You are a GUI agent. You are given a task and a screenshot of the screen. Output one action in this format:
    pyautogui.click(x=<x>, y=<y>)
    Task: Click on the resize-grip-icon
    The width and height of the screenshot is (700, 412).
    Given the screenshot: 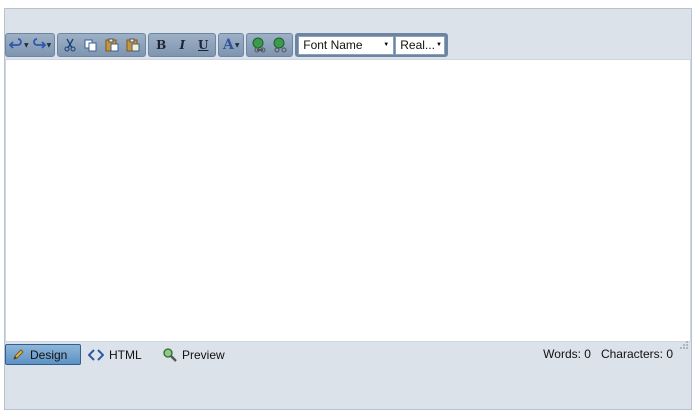 What is the action you would take?
    pyautogui.click(x=683, y=346)
    